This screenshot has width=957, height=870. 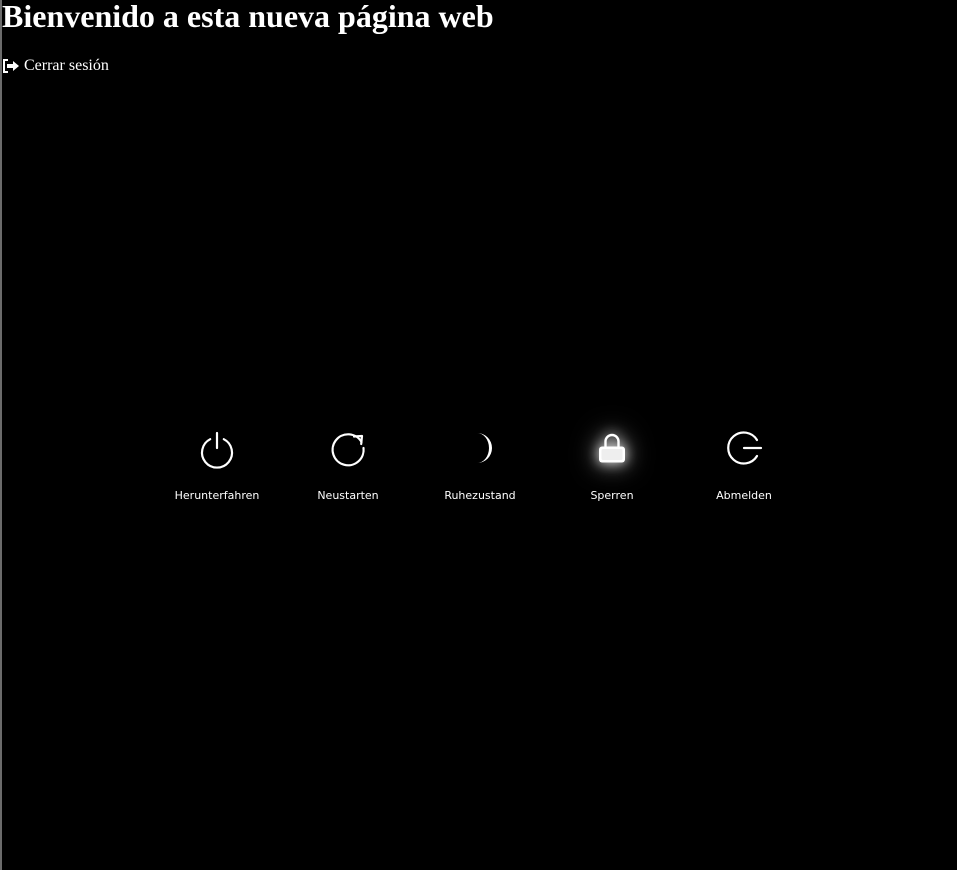 I want to click on logoff-label: Abmelden, so click(x=744, y=495).